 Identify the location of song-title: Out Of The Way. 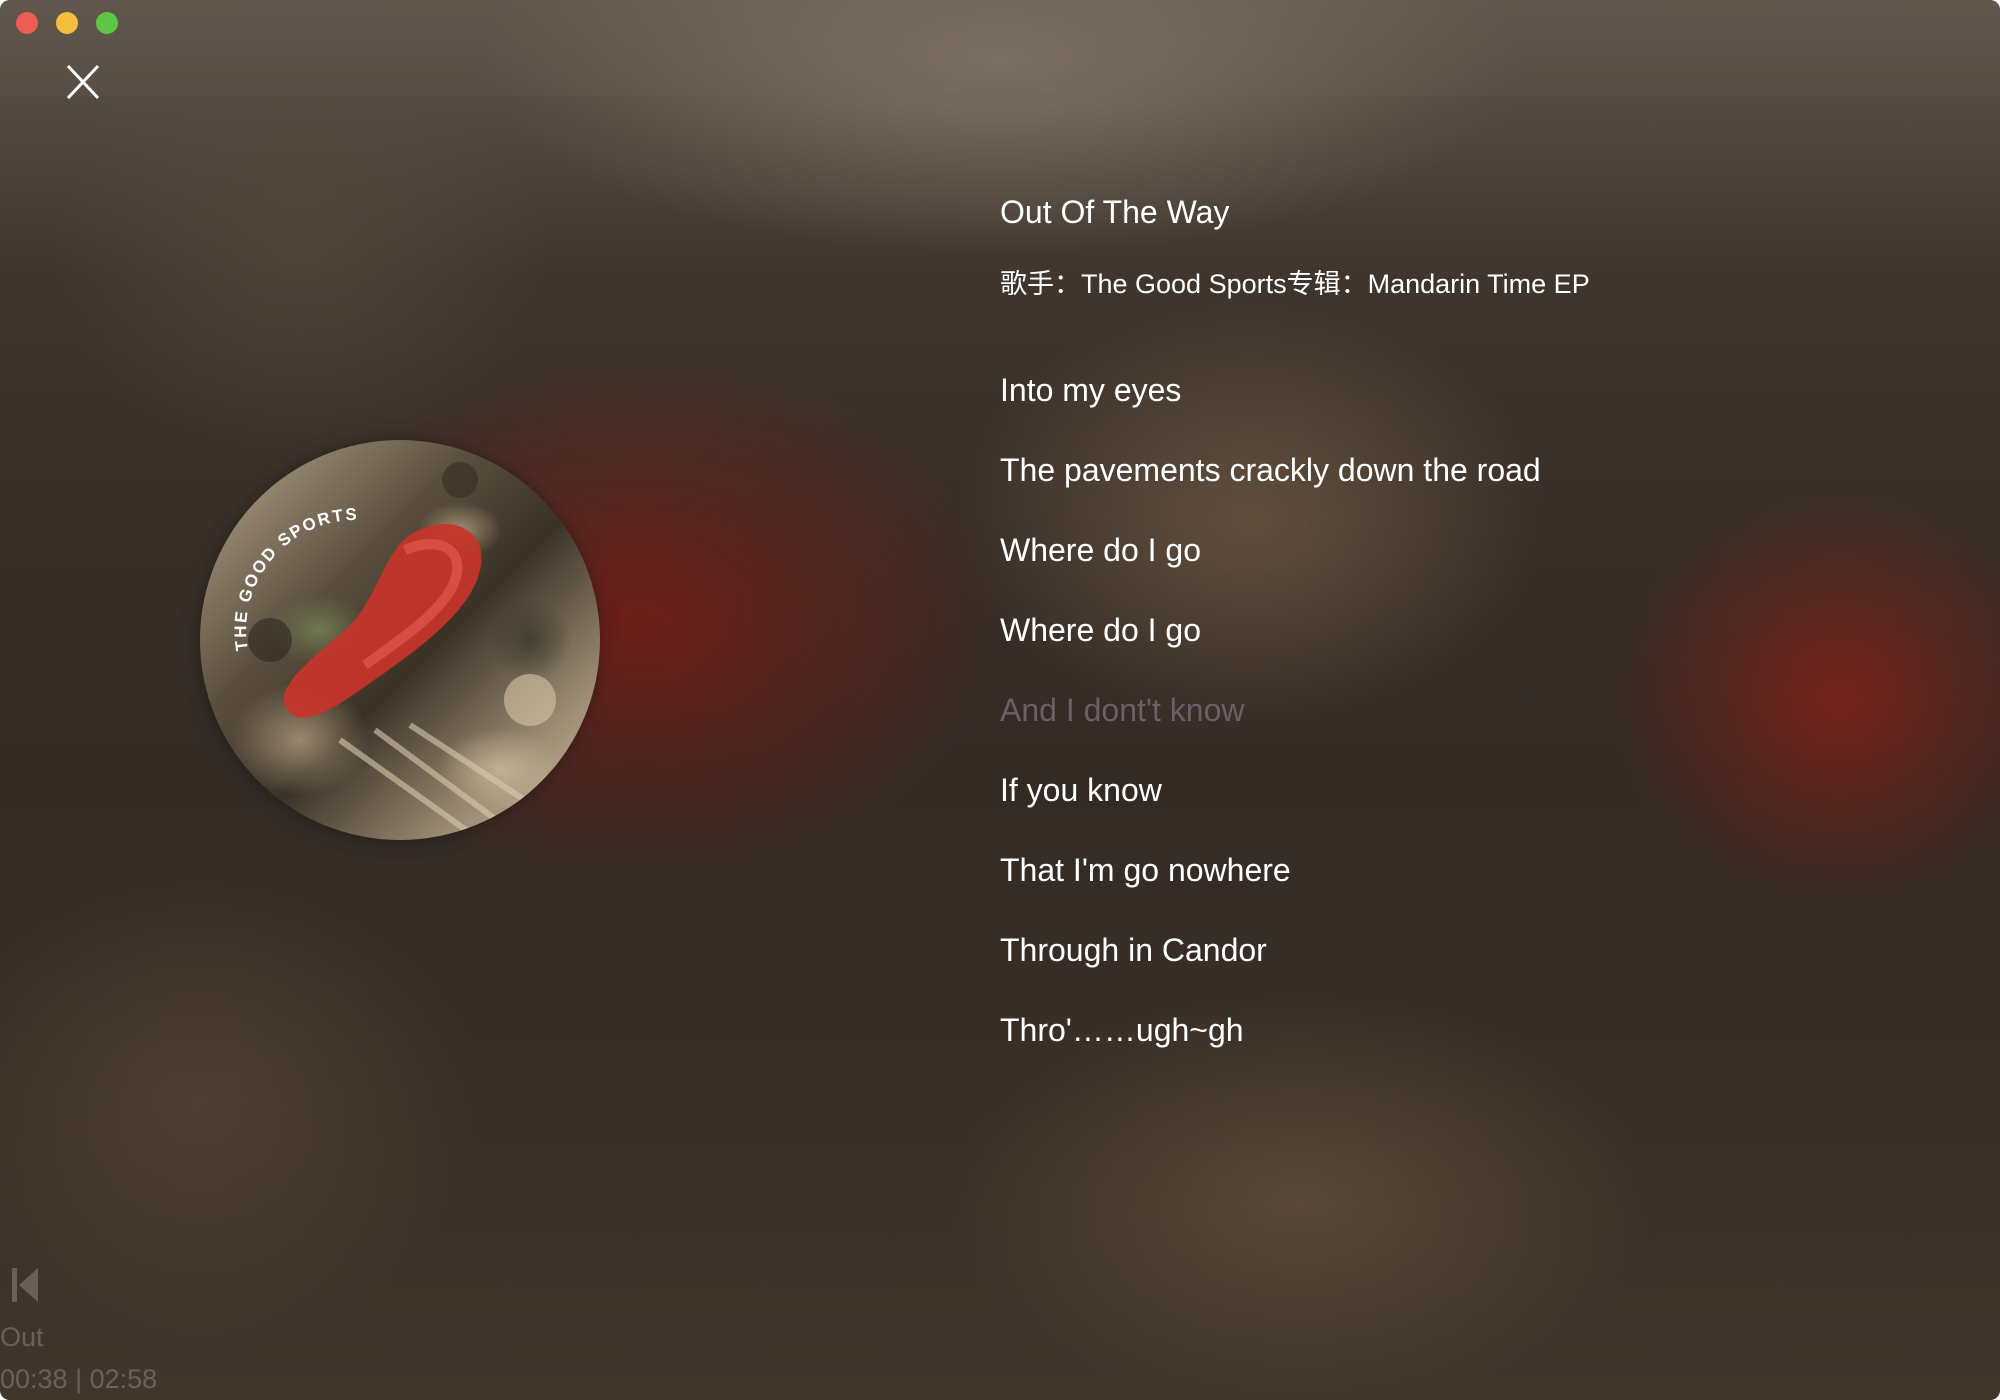
(1115, 212).